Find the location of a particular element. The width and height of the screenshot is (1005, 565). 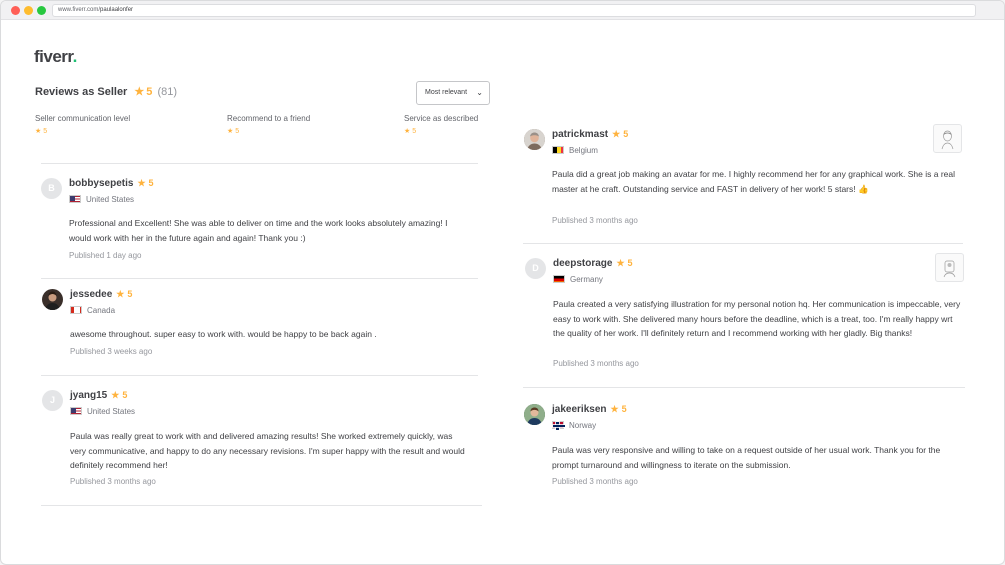

reviews-title: Reviews as Seller is located at coordinates (81, 92).